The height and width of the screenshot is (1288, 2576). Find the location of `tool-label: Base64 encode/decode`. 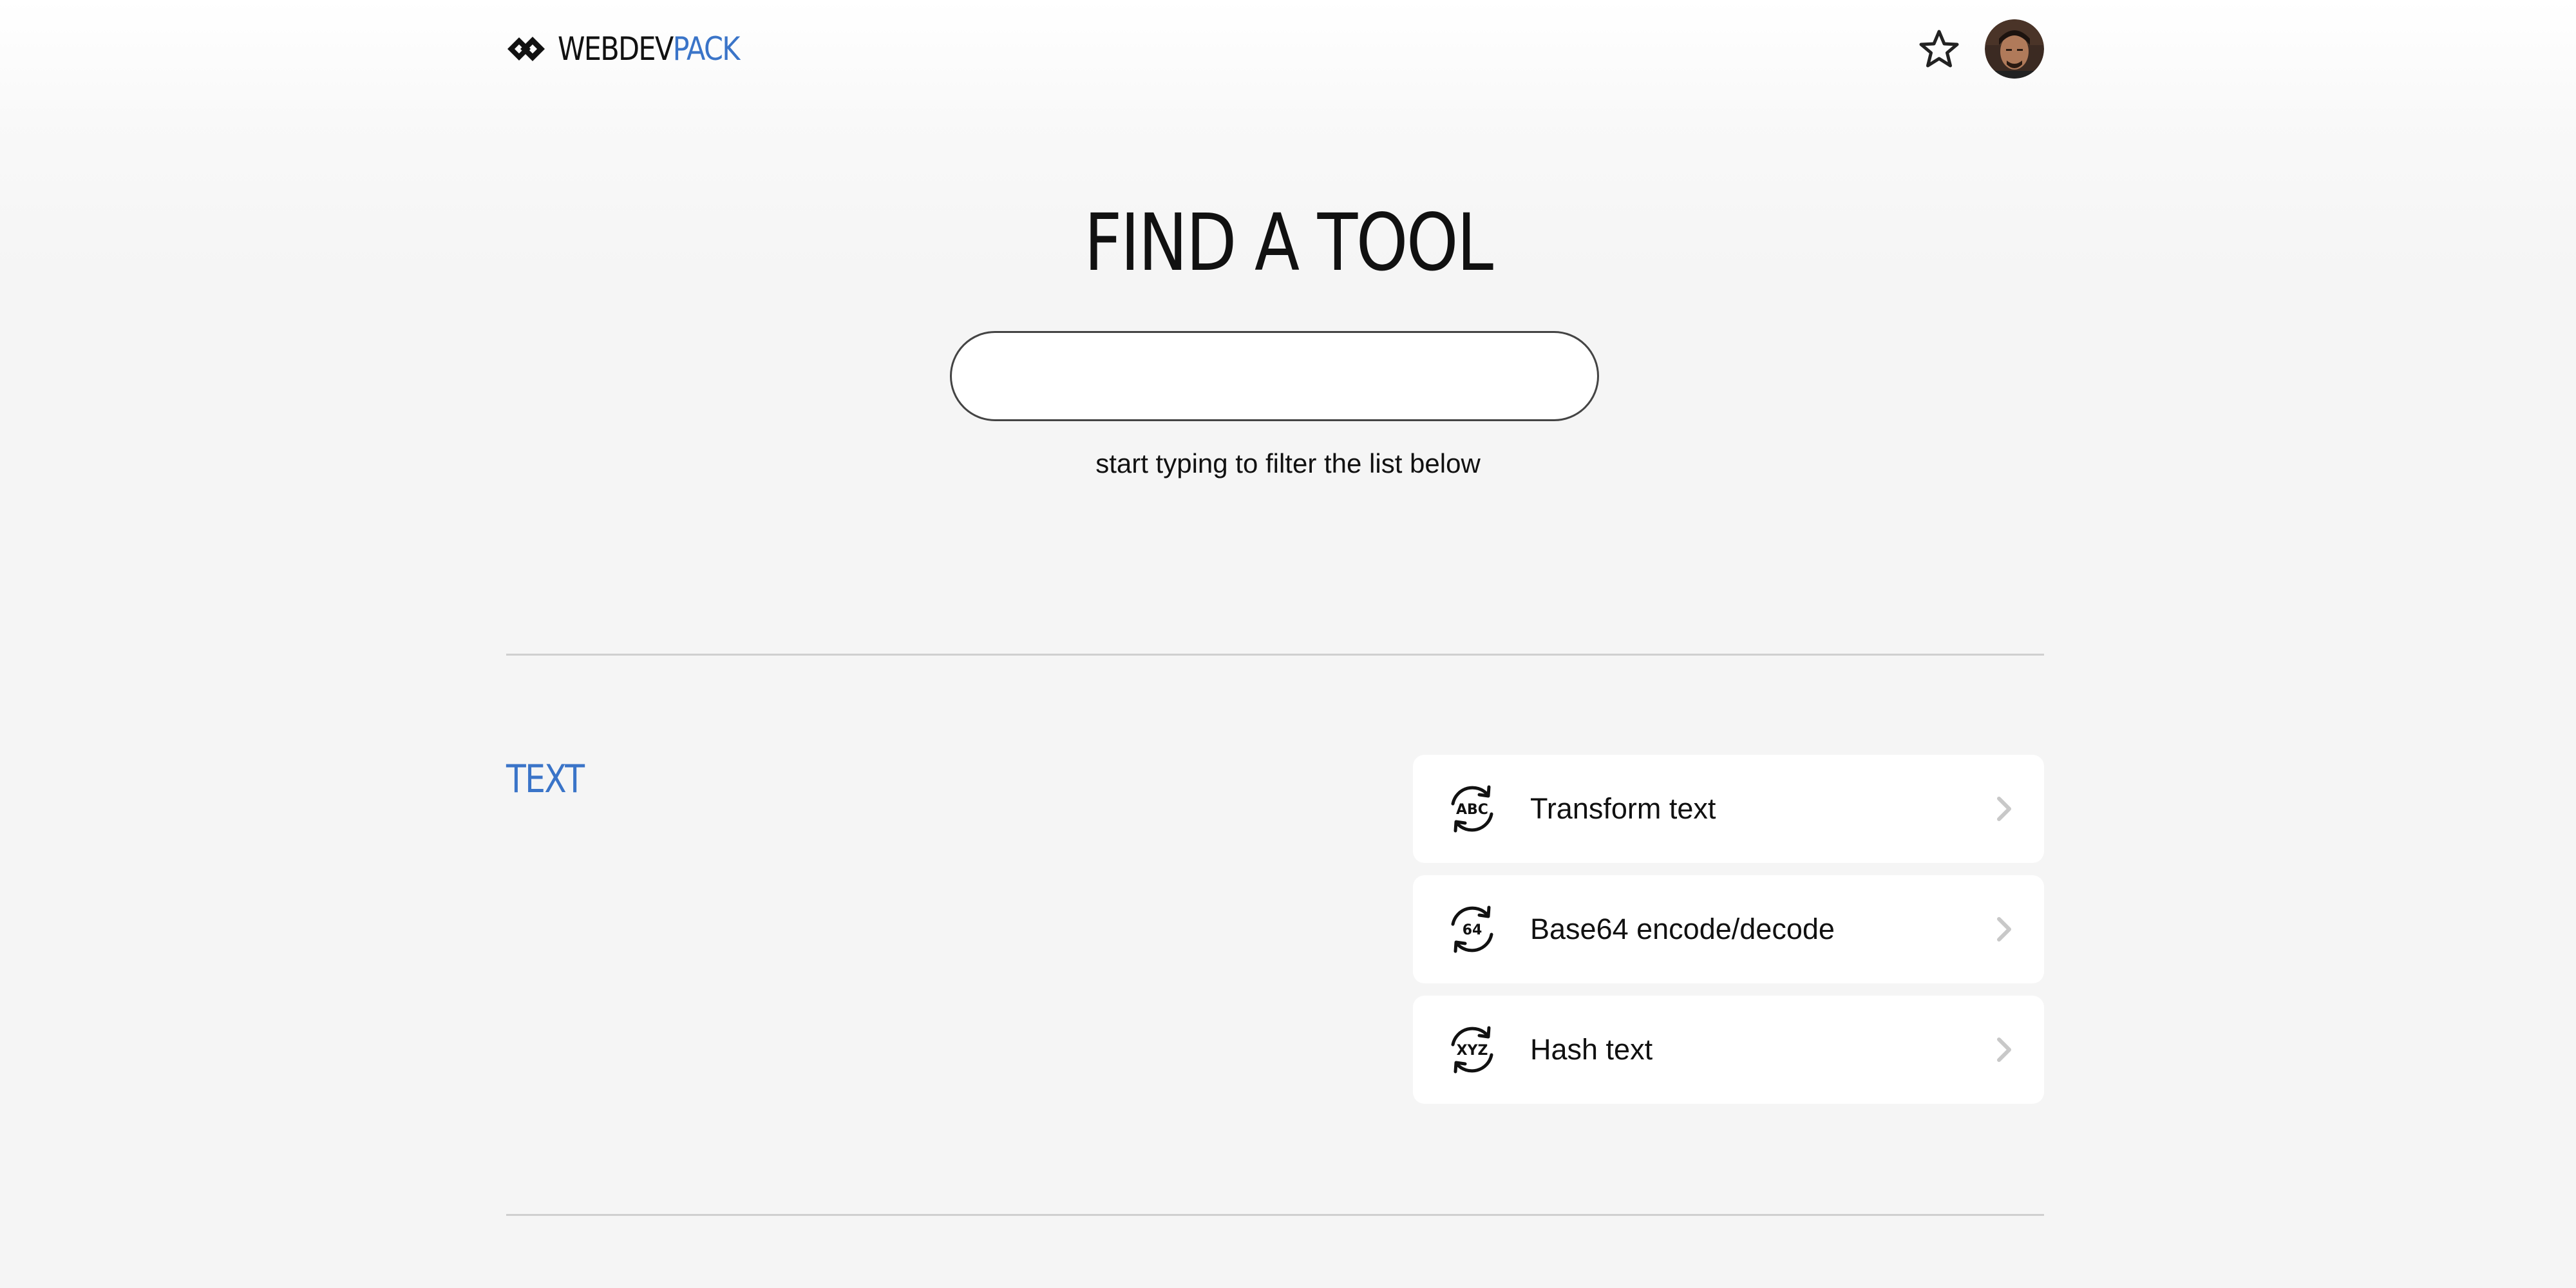

tool-label: Base64 encode/decode is located at coordinates (1682, 929).